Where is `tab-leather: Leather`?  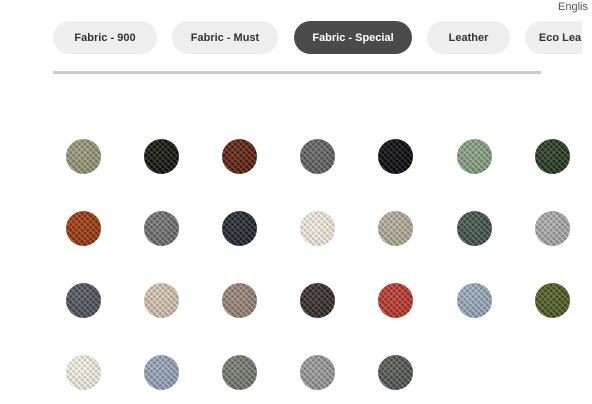
tab-leather: Leather is located at coordinates (468, 37).